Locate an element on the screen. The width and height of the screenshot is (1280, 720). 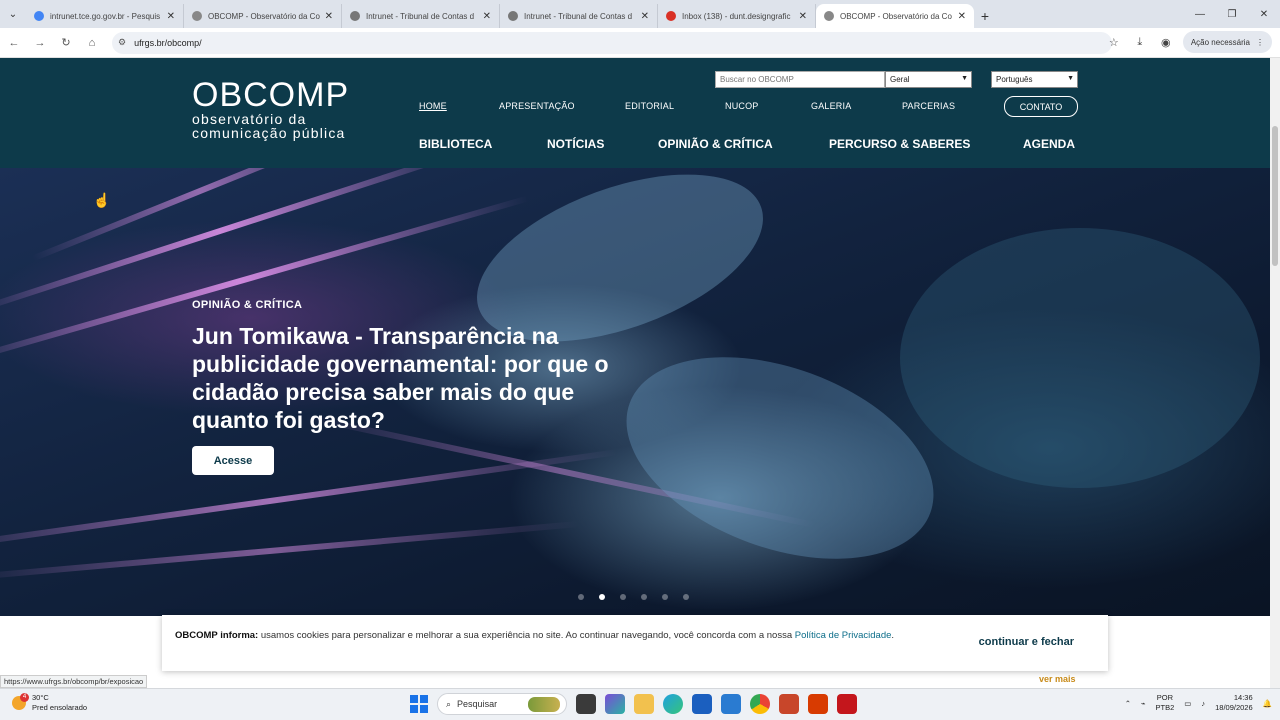
back-icon: ← is located at coordinates (14, 43).